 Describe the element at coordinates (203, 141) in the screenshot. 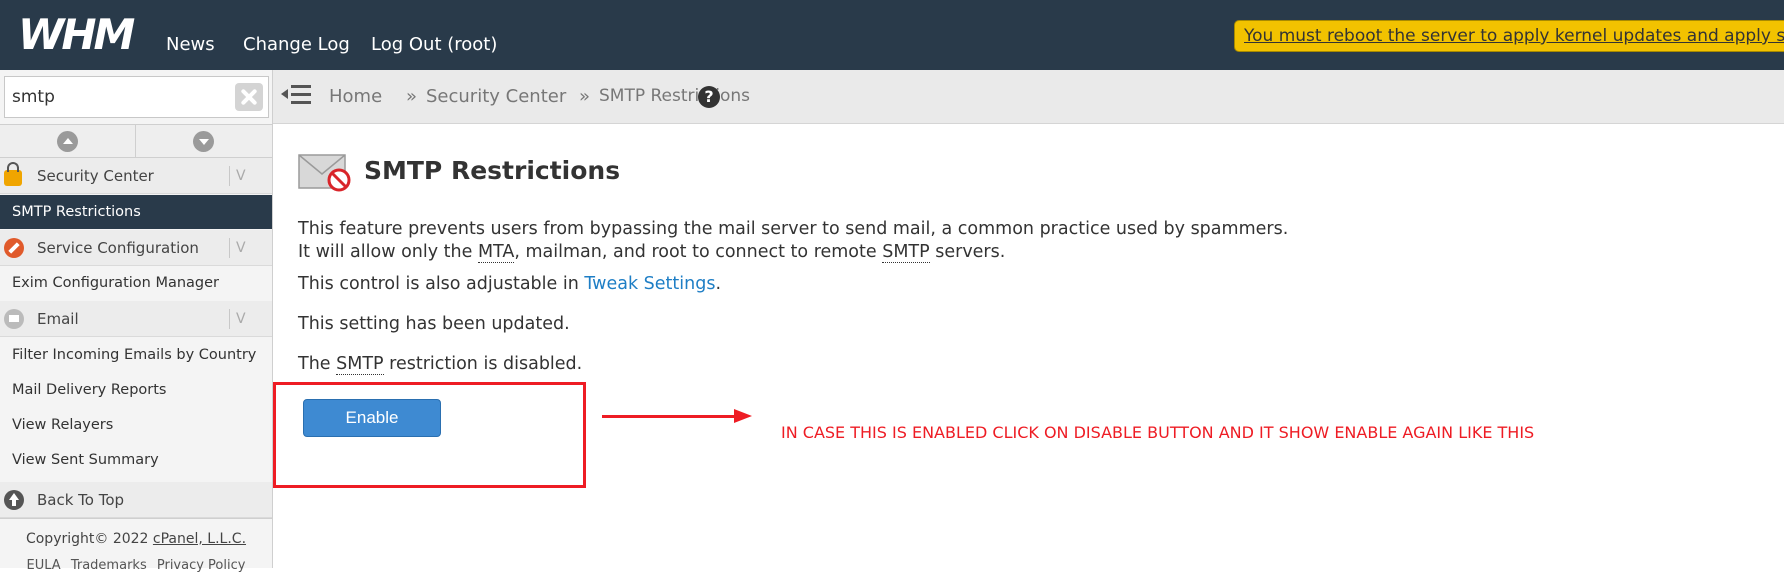

I see `expand-all-button` at that location.